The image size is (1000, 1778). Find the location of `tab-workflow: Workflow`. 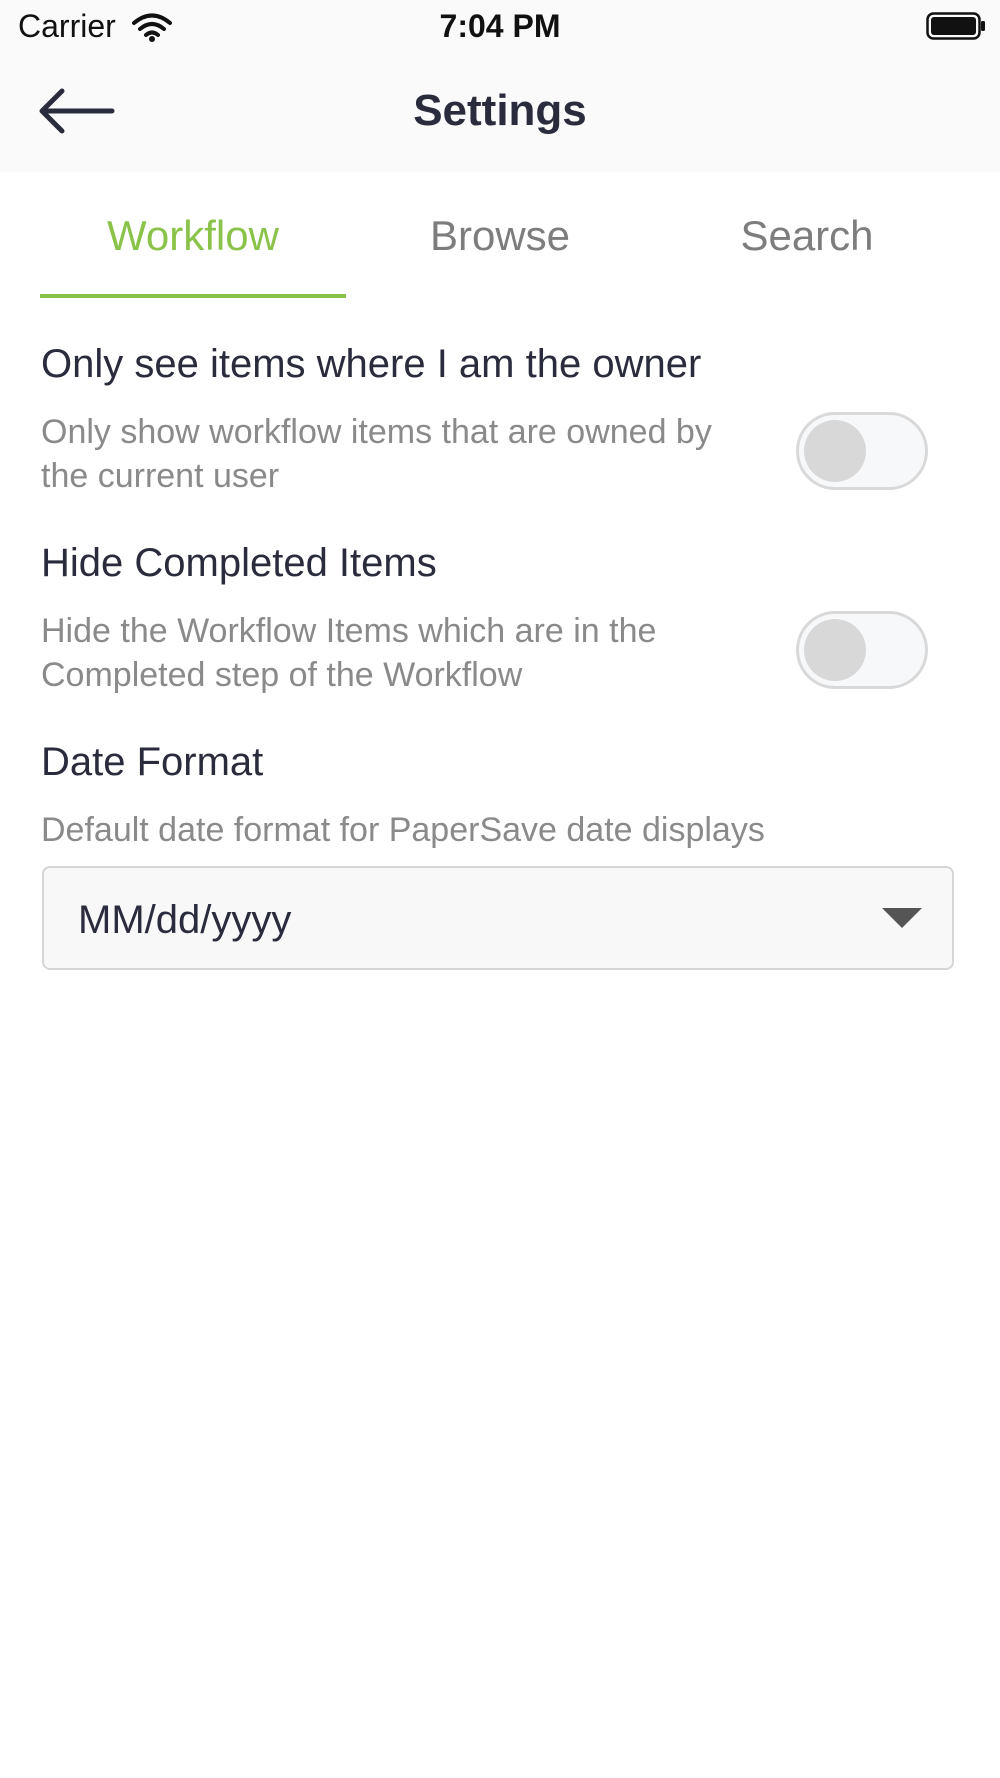

tab-workflow: Workflow is located at coordinates (193, 236).